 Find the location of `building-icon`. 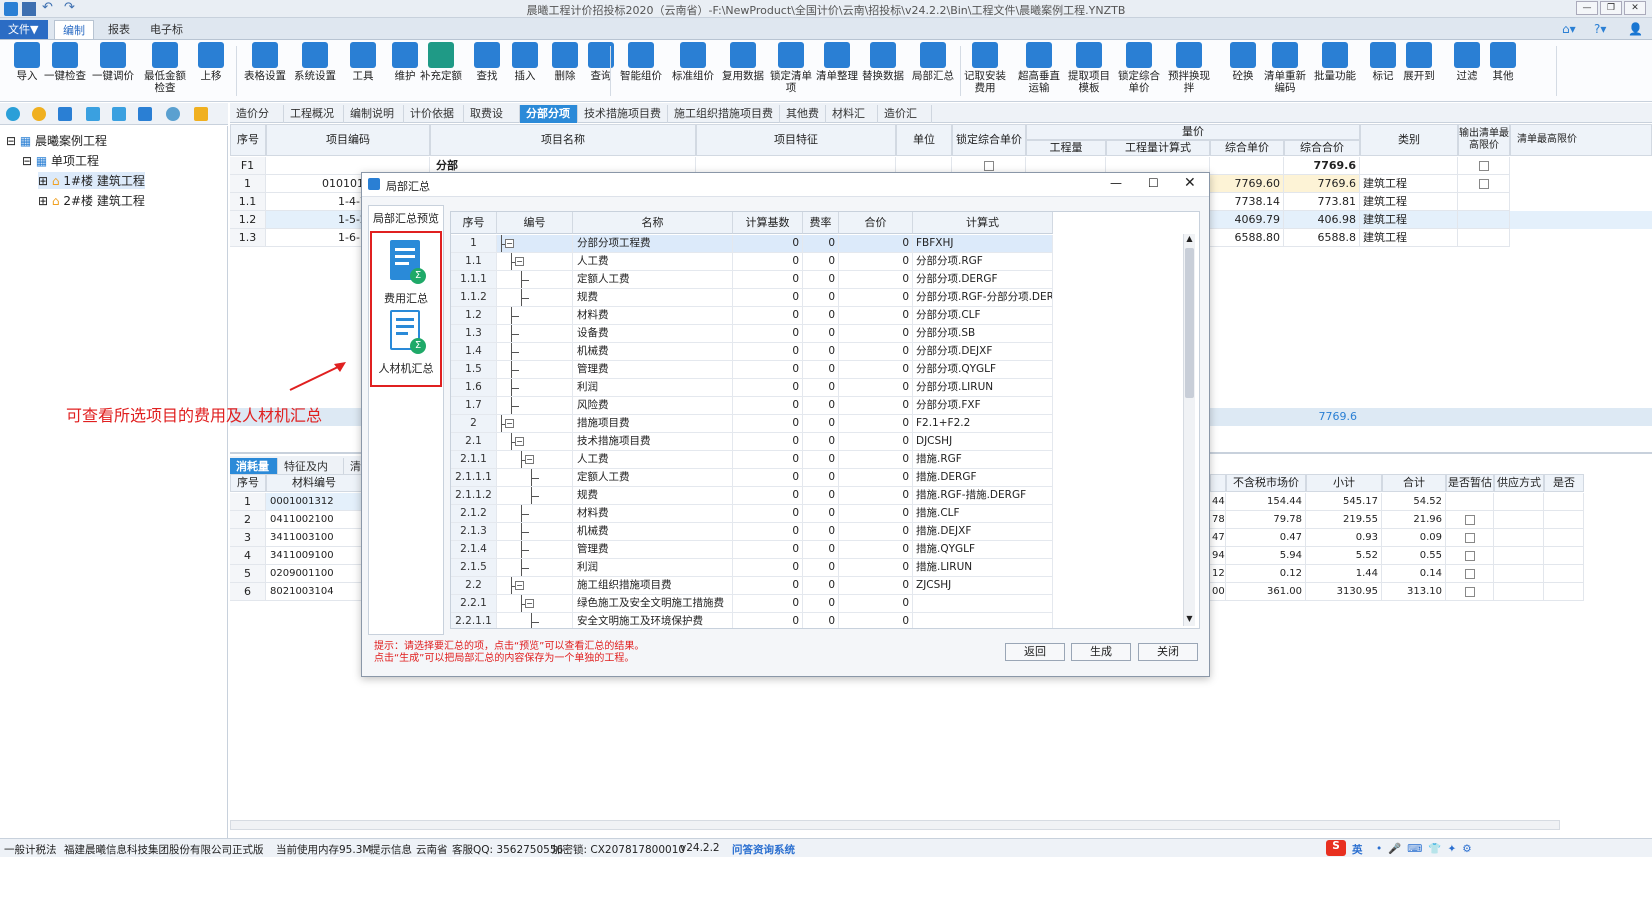

building-icon is located at coordinates (145, 114).